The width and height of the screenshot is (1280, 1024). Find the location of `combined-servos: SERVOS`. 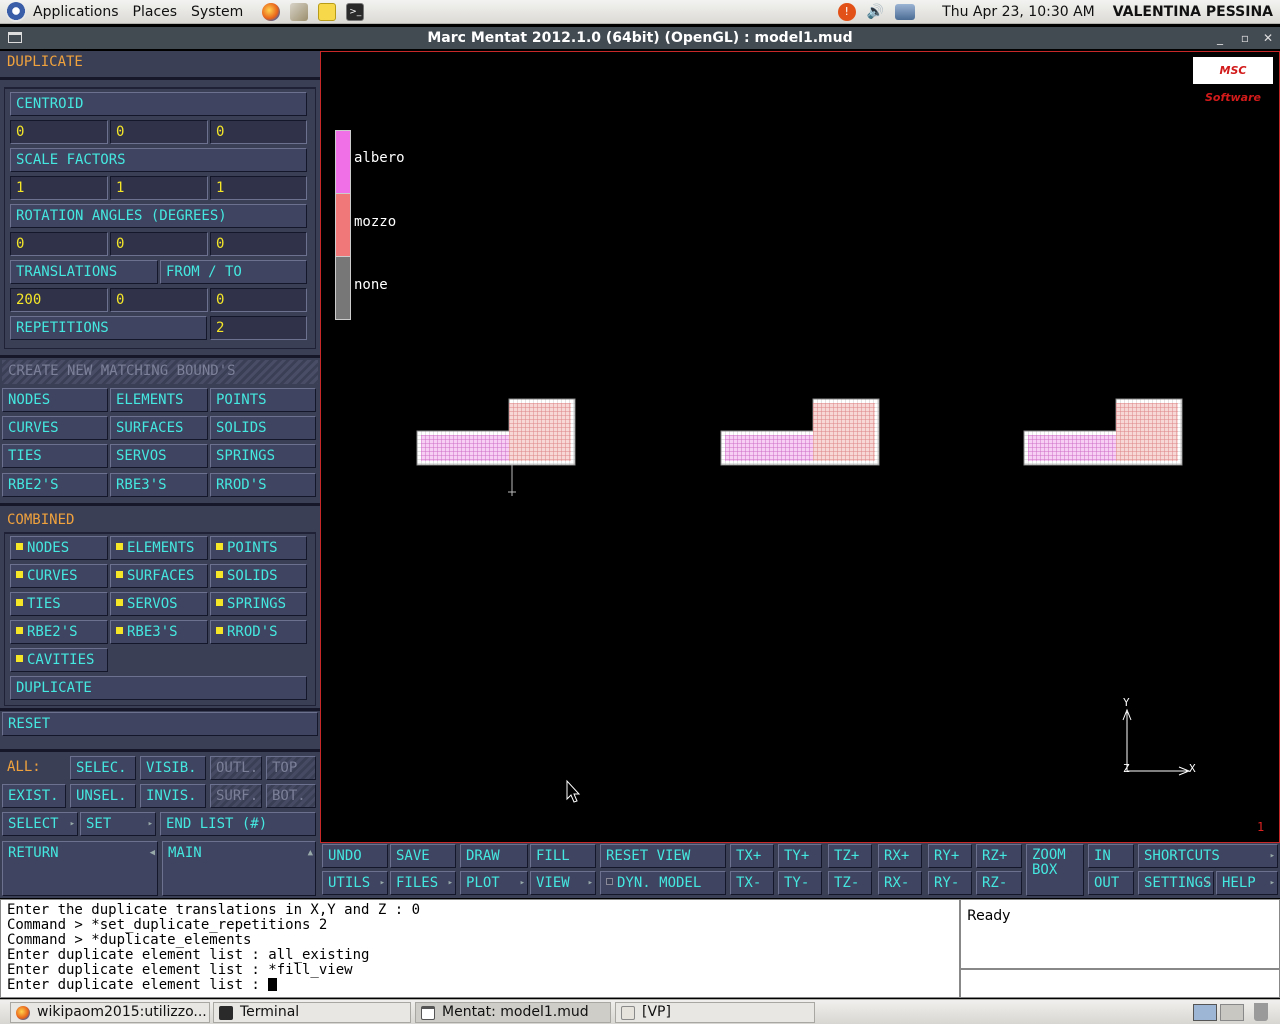

combined-servos: SERVOS is located at coordinates (159, 604).